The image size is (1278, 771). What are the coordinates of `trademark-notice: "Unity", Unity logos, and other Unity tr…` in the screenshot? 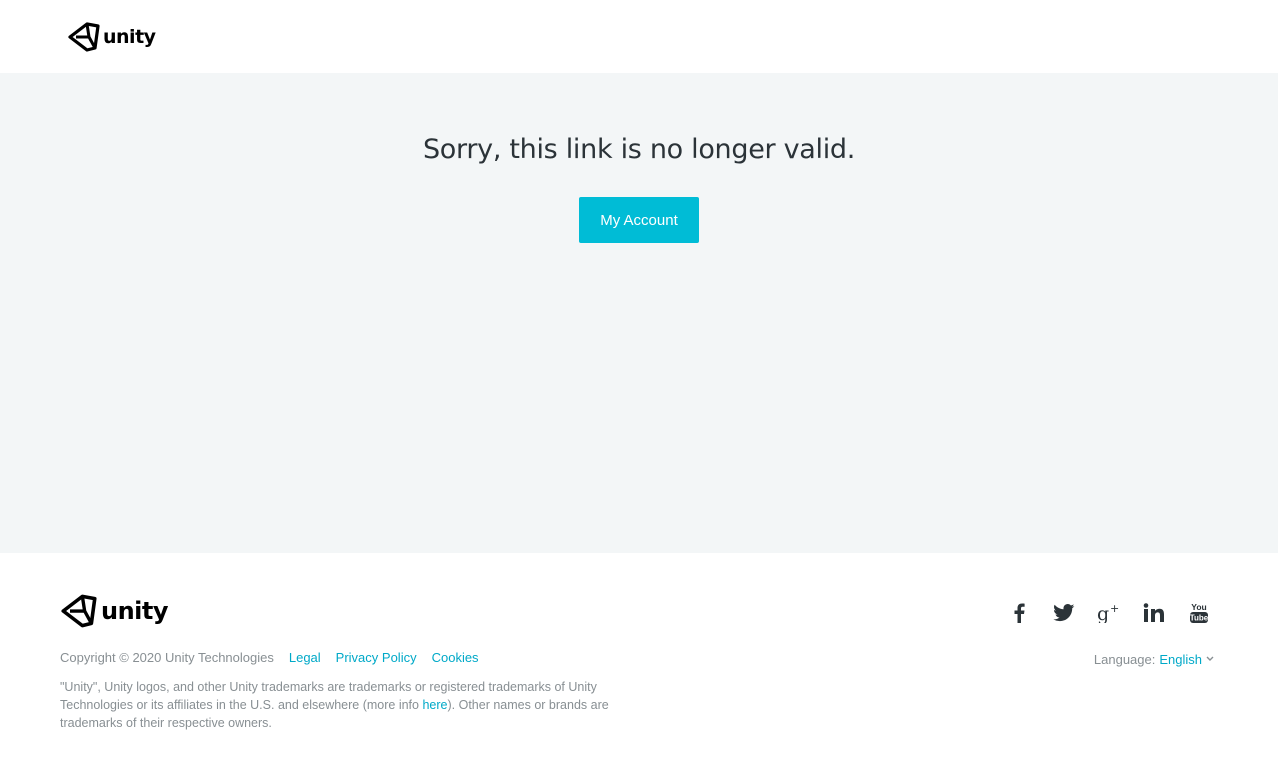 It's located at (365, 705).